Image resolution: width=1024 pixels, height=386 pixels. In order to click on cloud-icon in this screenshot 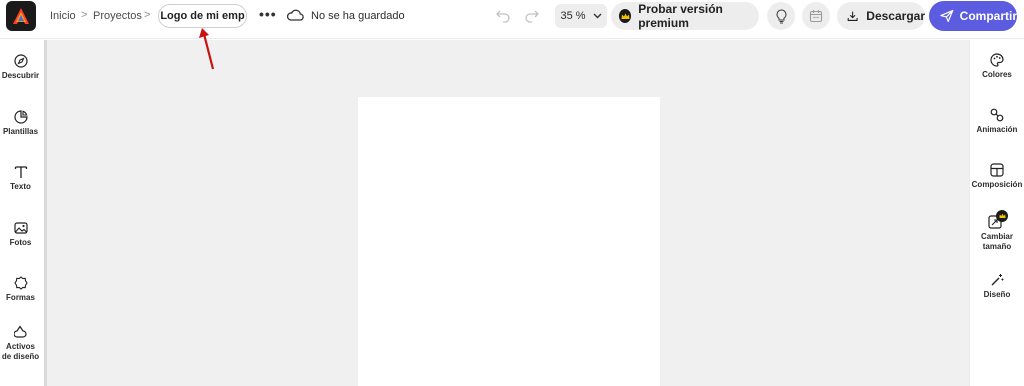, I will do `click(295, 15)`.